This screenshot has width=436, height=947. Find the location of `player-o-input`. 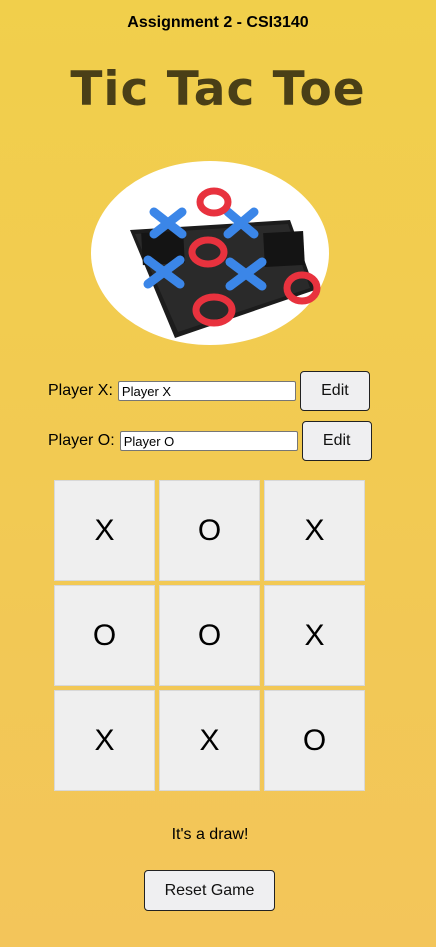

player-o-input is located at coordinates (208, 441).